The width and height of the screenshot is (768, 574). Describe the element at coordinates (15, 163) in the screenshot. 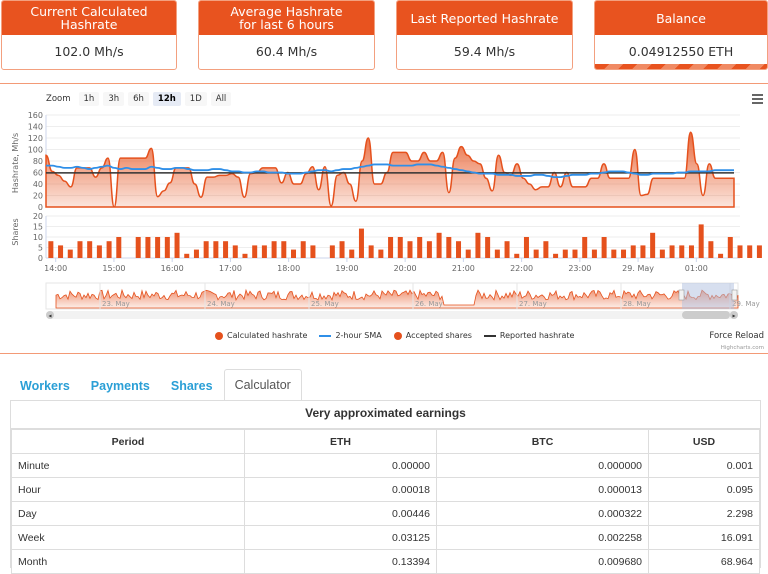

I see `hashrate-axis-title: Hashrate, Mh/s` at that location.